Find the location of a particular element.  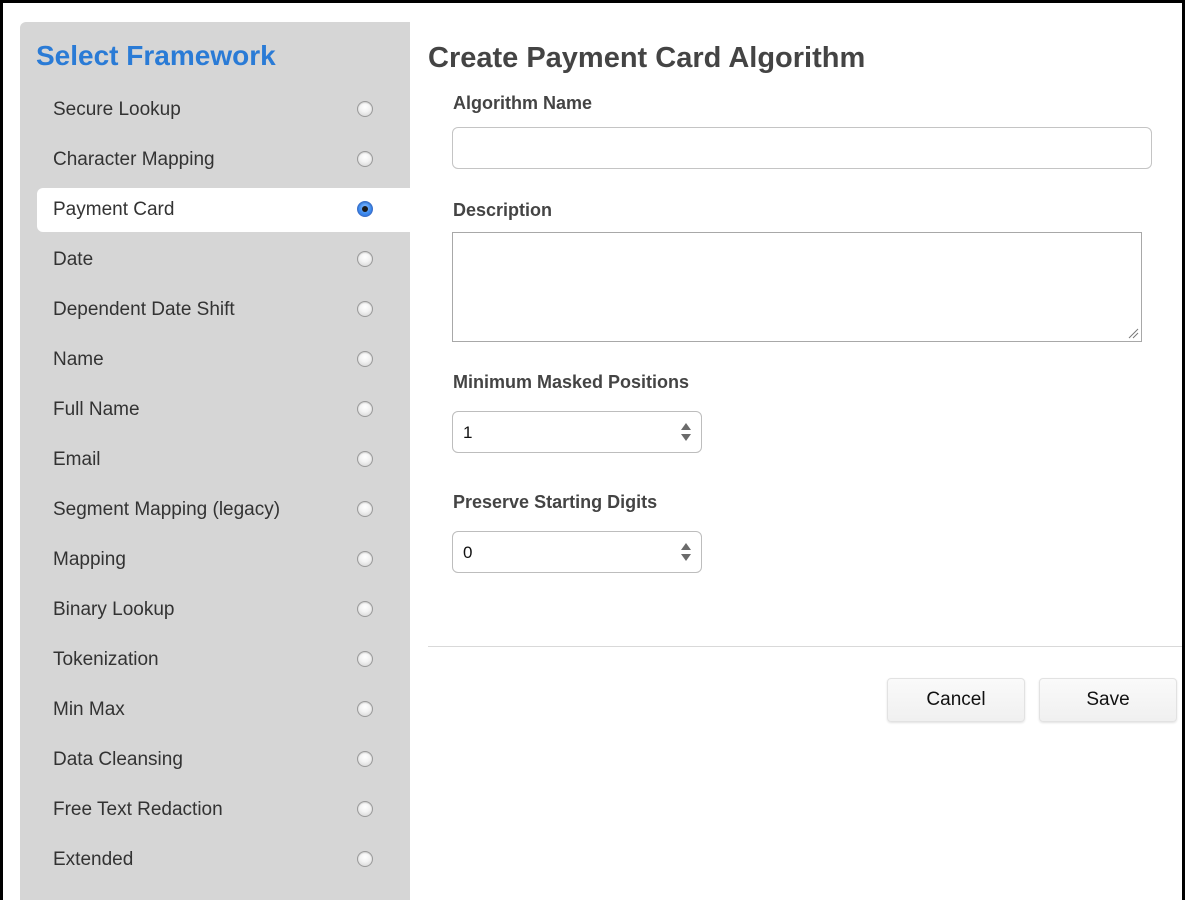

preserve-starting-digits-value: 0 is located at coordinates (467, 553).